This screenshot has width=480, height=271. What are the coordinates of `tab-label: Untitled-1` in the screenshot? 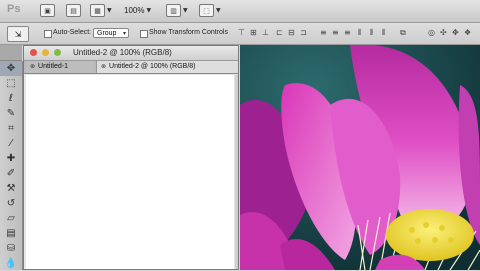 It's located at (53, 66).